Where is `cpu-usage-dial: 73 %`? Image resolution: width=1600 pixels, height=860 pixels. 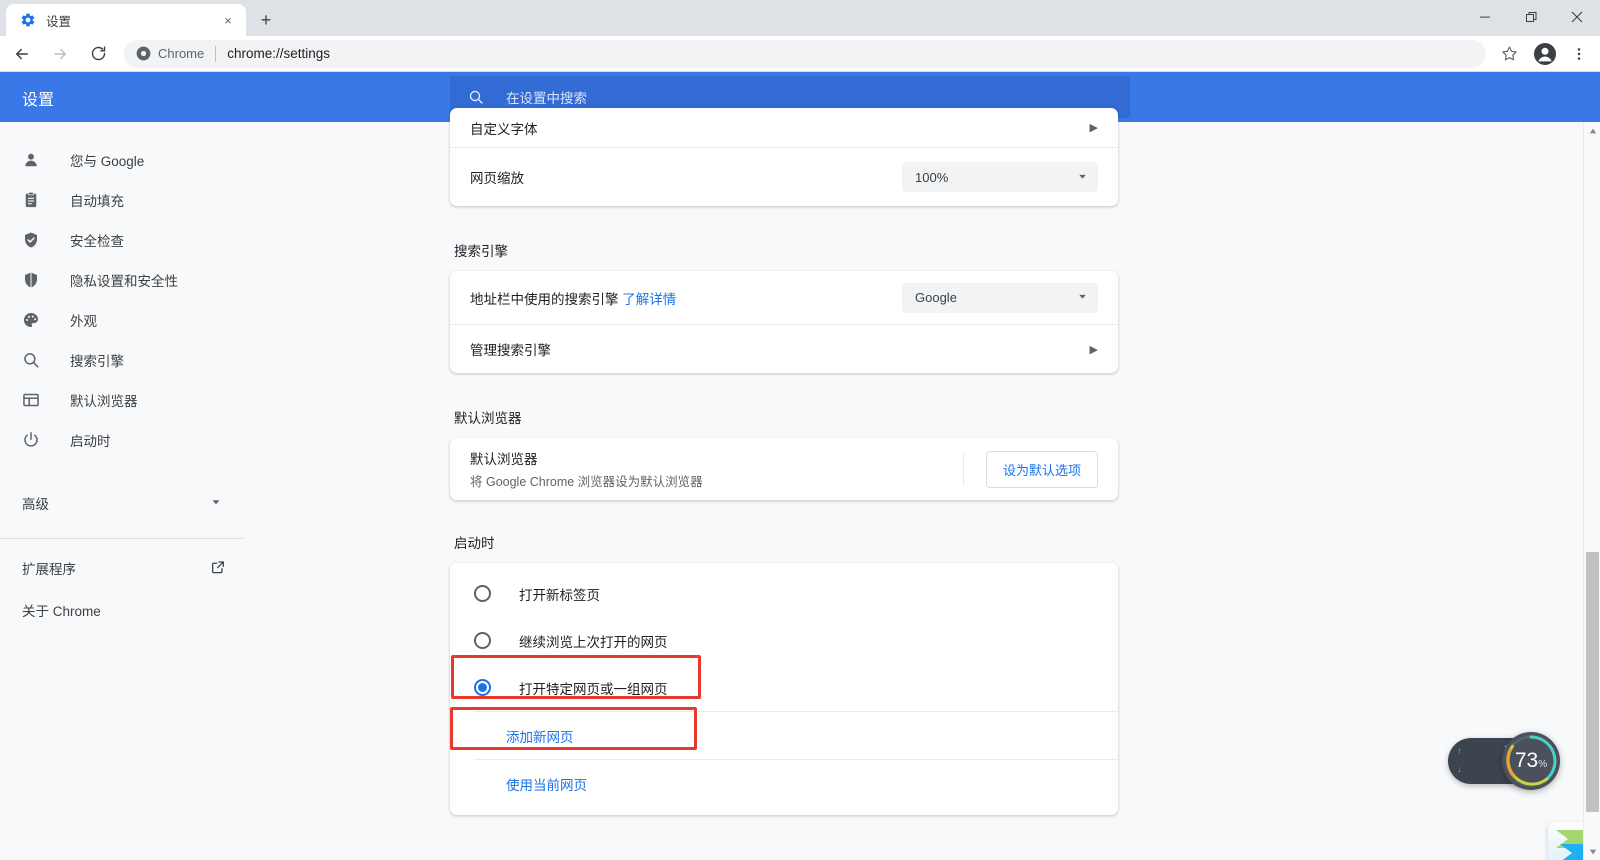
cpu-usage-dial: 73 % is located at coordinates (1531, 761).